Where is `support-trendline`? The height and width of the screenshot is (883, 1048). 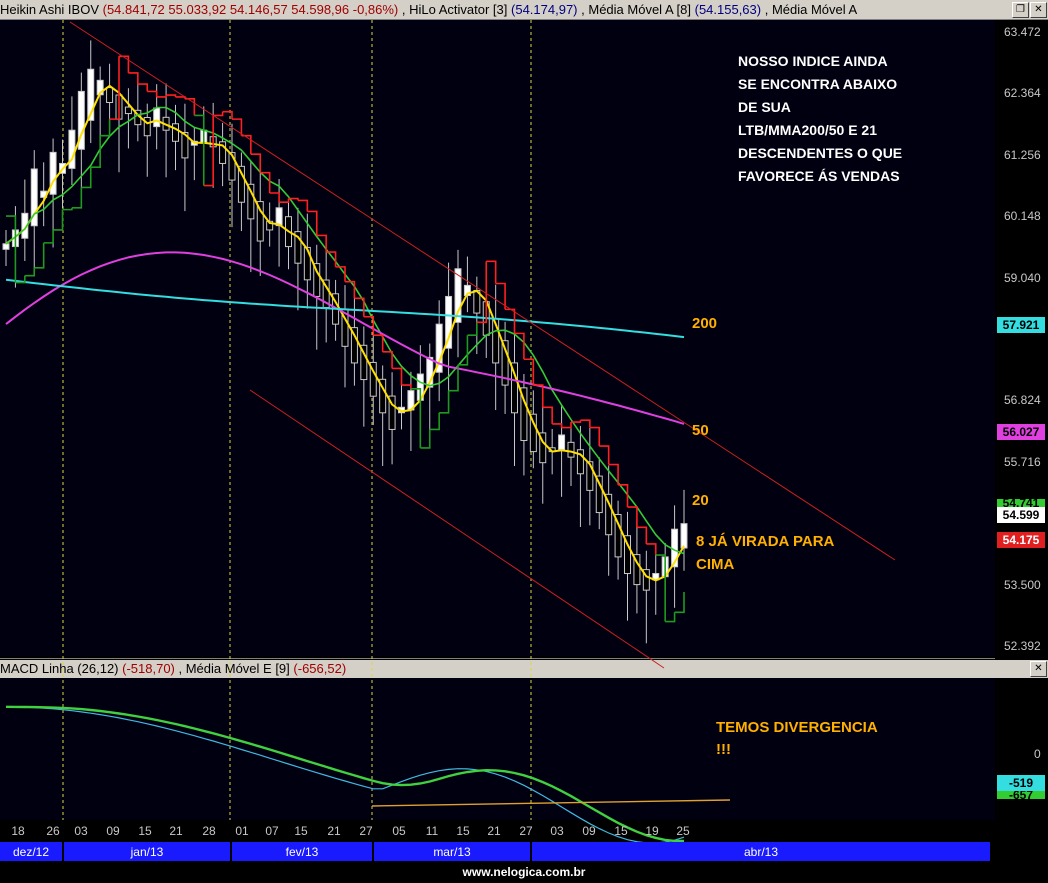 support-trendline is located at coordinates (457, 529).